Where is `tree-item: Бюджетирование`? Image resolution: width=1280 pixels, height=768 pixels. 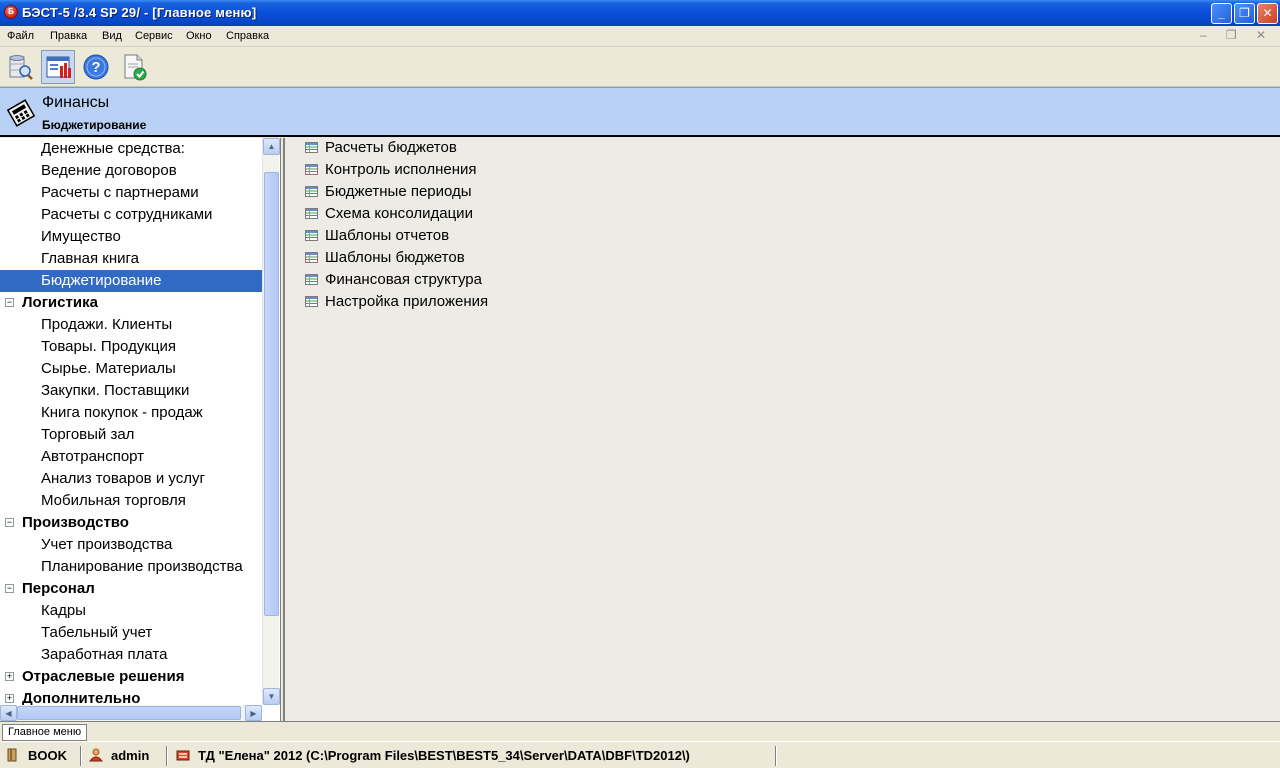 tree-item: Бюджетирование is located at coordinates (131, 281).